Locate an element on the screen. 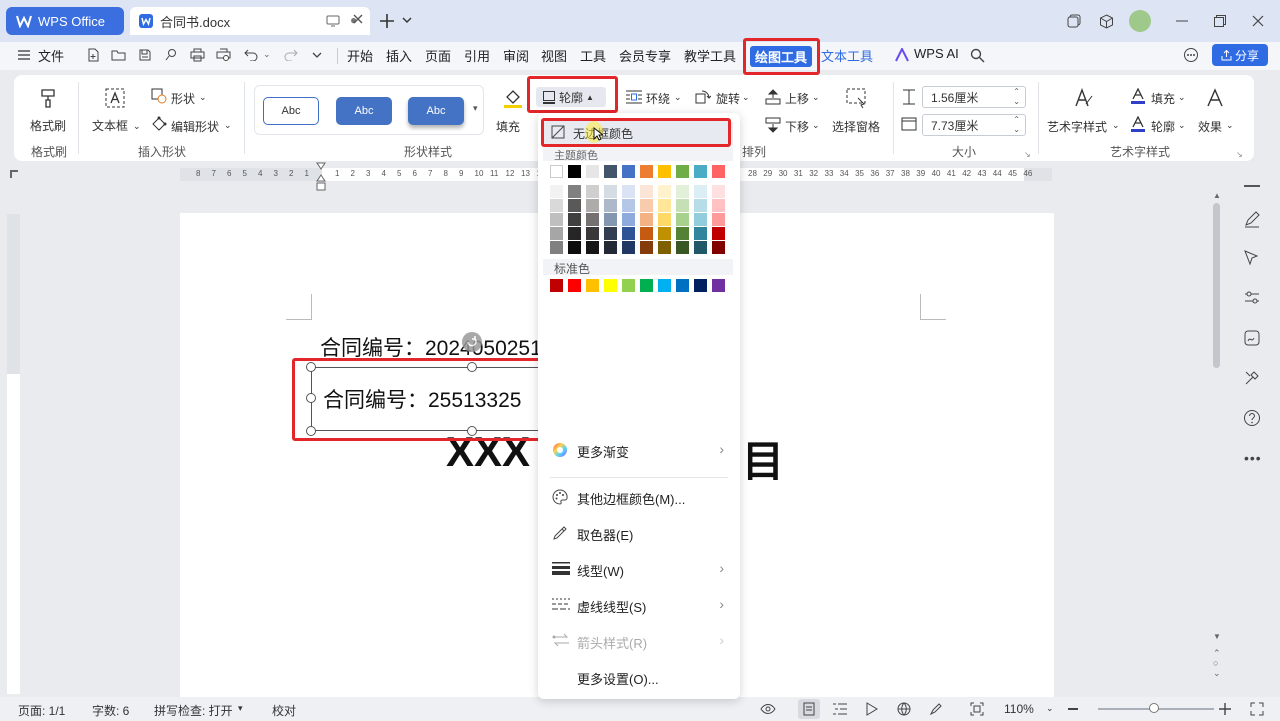 The height and width of the screenshot is (721, 1280). line-type-item: 线型(W) › is located at coordinates (639, 569).